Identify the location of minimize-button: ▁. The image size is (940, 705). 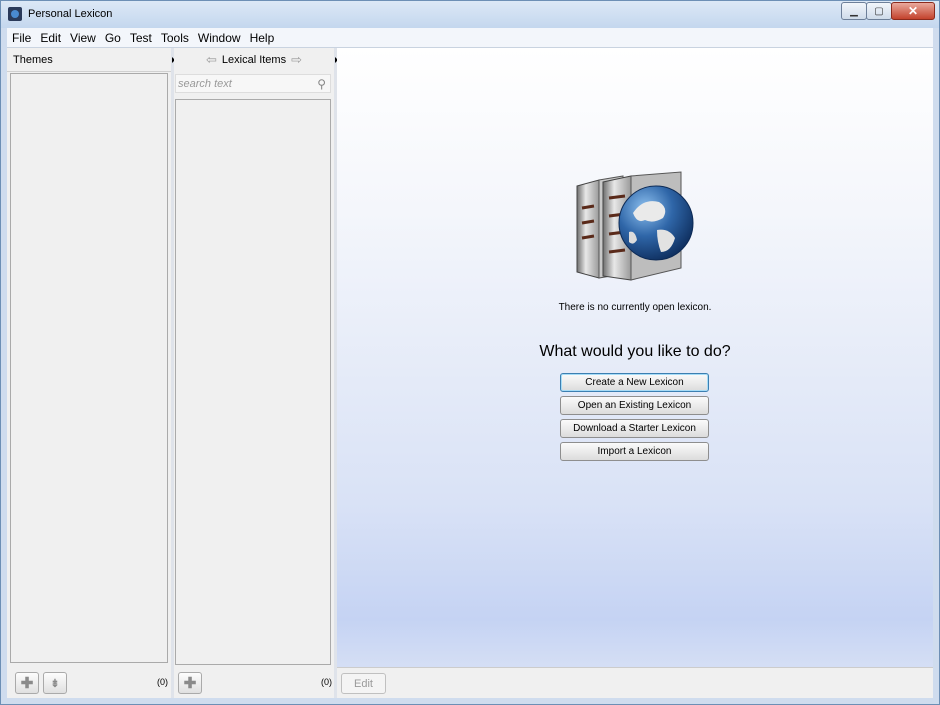
(854, 11).